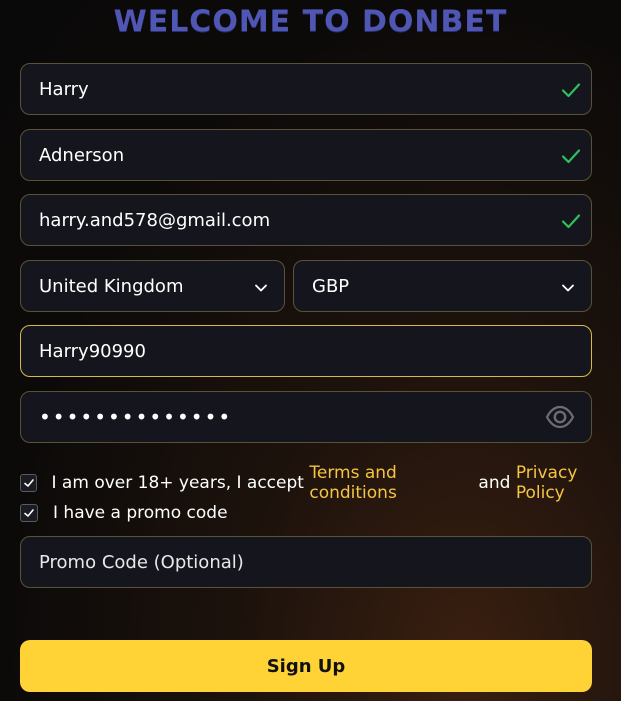  Describe the element at coordinates (306, 155) in the screenshot. I see `last-name-field: Adnerson` at that location.